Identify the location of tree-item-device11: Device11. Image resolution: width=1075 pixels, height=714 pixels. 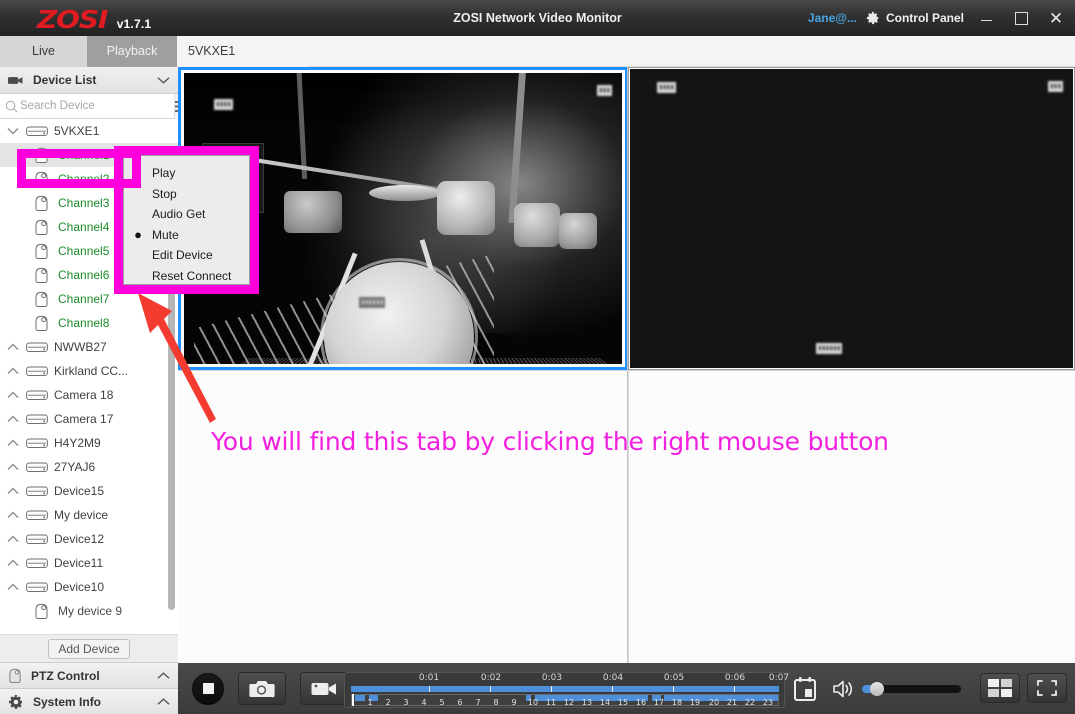
(89, 563).